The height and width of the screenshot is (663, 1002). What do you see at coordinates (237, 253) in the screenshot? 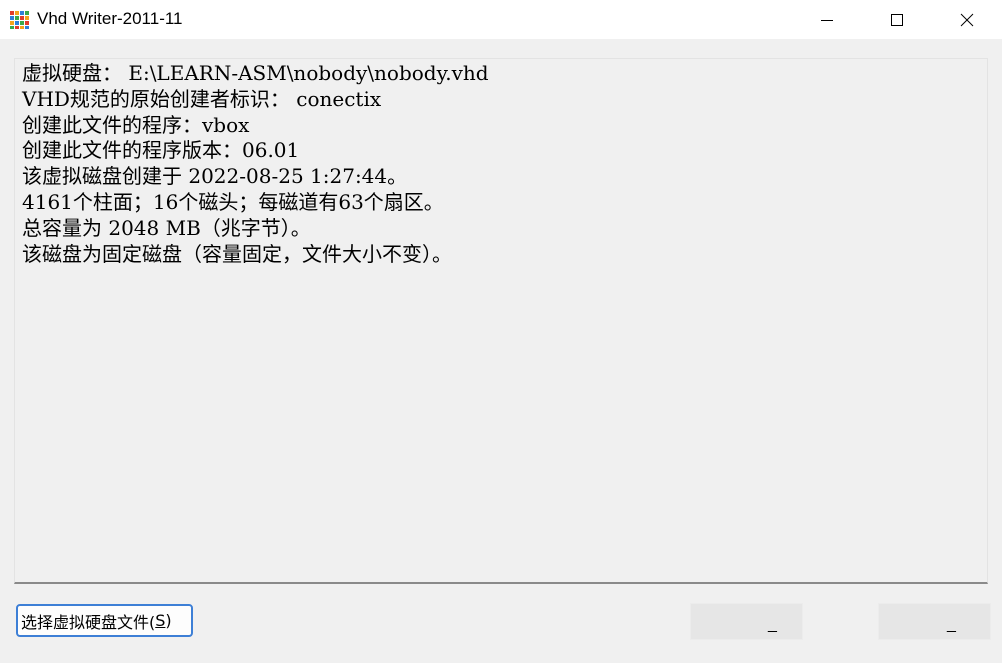
I see `info-line-disk-type: 该磁盘为固定磁盘（容量固定，文件大小不变）。` at bounding box center [237, 253].